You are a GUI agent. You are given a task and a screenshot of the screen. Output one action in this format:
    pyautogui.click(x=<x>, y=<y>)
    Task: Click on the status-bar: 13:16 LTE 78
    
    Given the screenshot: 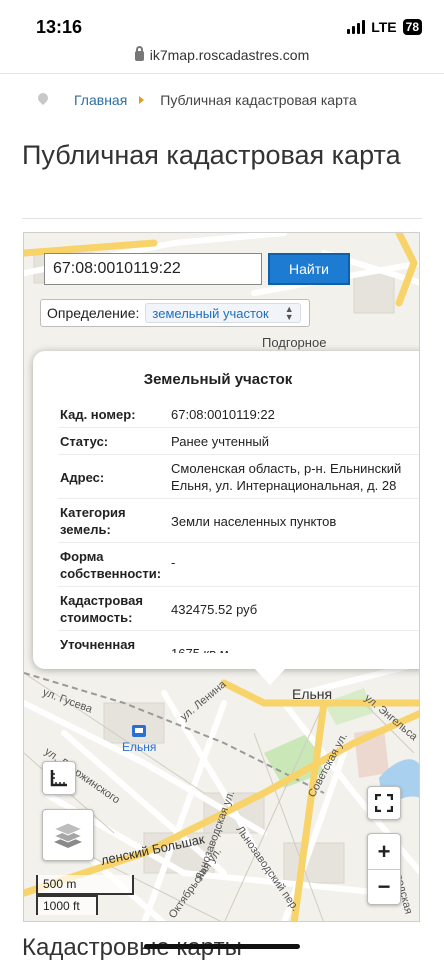 What is the action you would take?
    pyautogui.click(x=222, y=22)
    